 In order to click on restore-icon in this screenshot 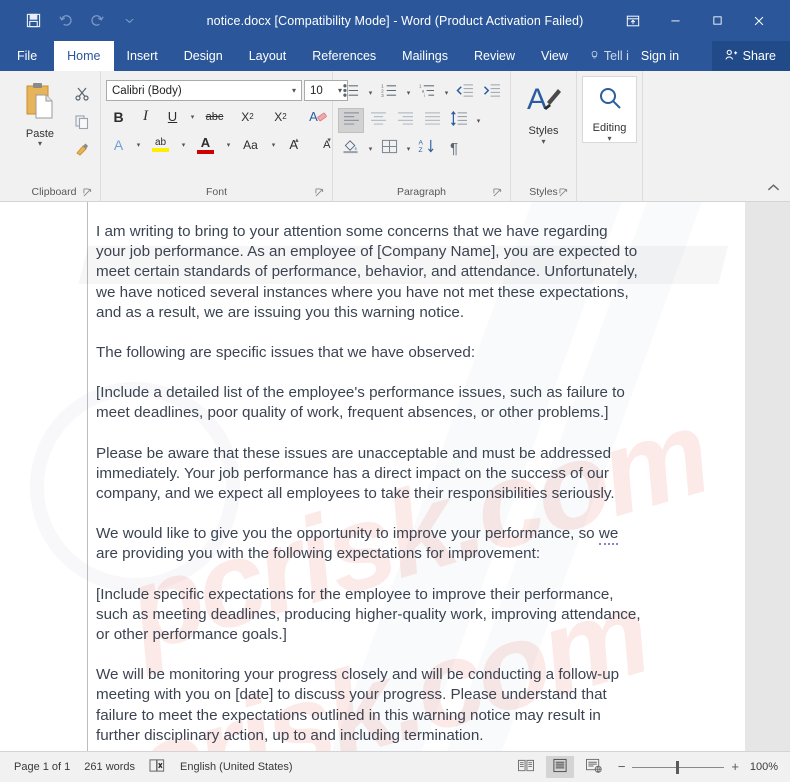, I will do `click(717, 21)`.